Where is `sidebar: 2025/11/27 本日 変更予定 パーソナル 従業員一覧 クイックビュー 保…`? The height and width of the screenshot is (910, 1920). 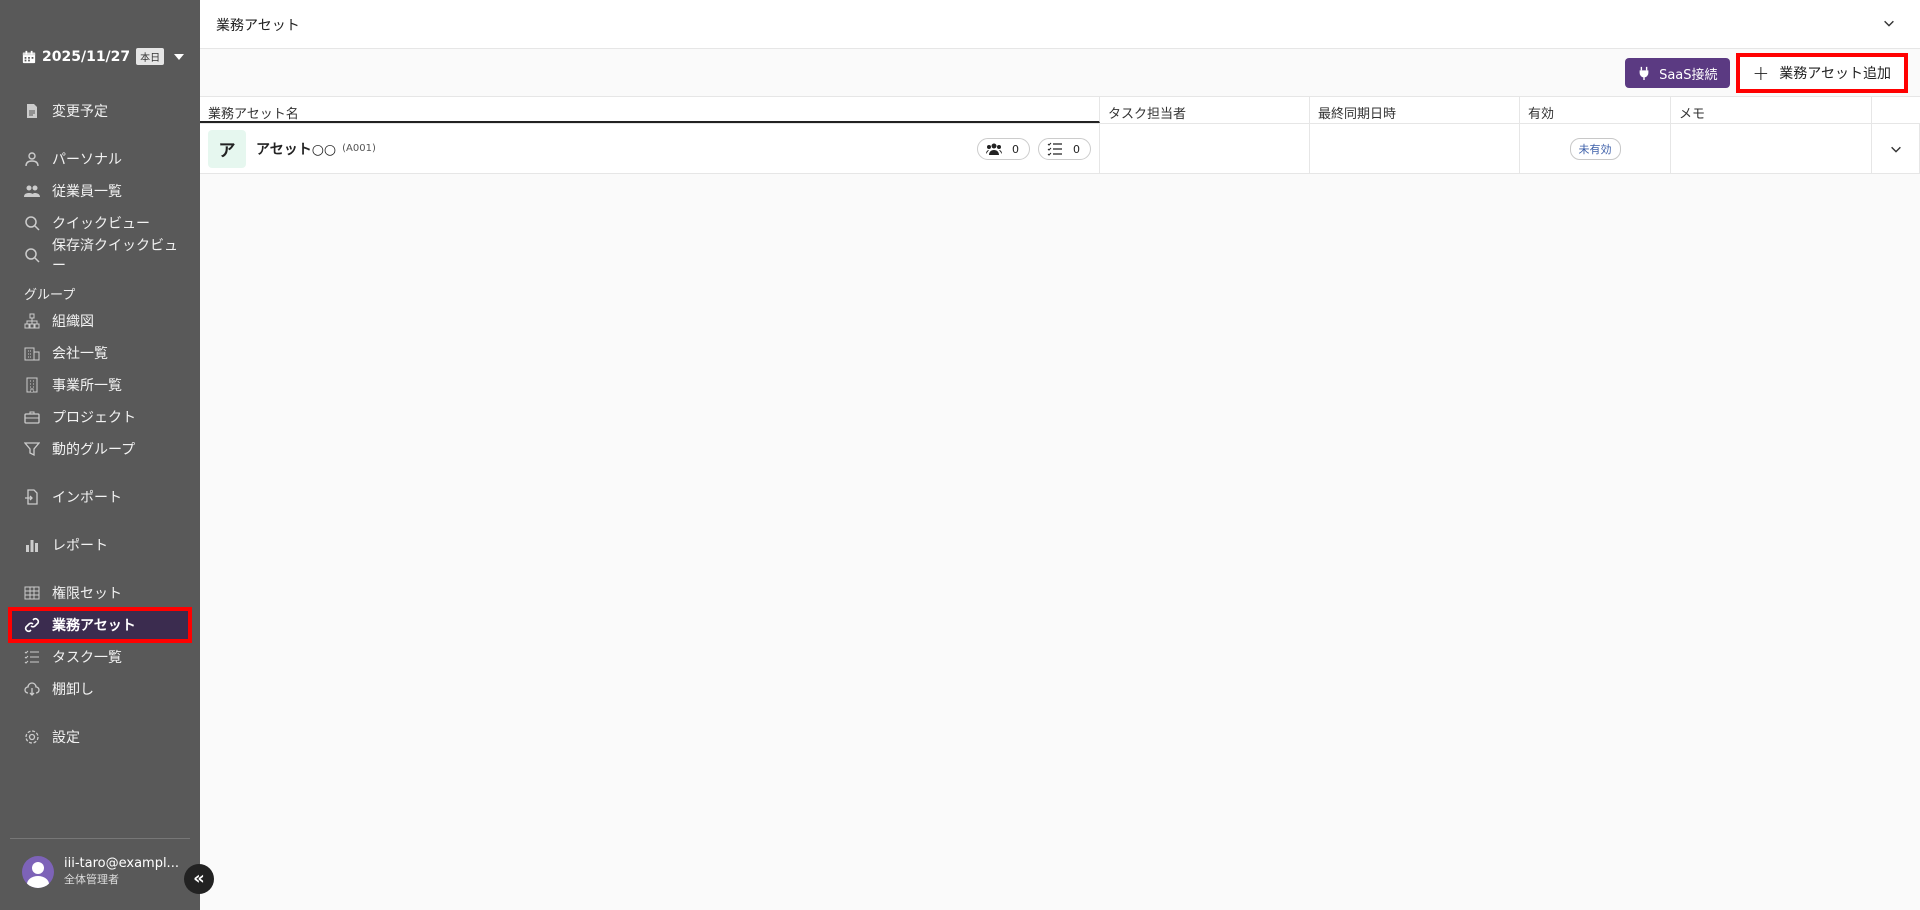
sidebar: 2025/11/27 本日 変更予定 パーソナル 従業員一覧 クイックビュー 保… is located at coordinates (107, 455).